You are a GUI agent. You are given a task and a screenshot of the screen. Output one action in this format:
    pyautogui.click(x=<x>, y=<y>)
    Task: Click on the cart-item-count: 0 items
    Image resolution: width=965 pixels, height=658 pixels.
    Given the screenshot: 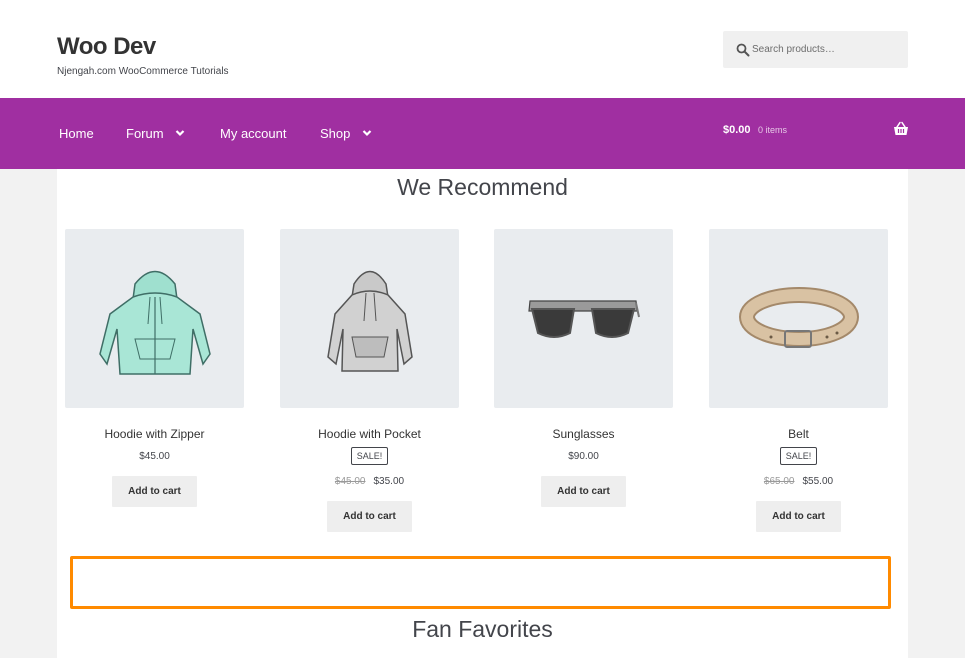 What is the action you would take?
    pyautogui.click(x=772, y=130)
    